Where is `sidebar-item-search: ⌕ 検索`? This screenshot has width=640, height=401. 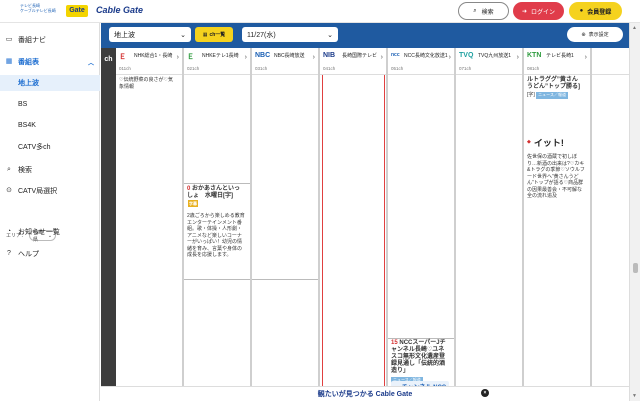 sidebar-item-search: ⌕ 検索 is located at coordinates (50, 170).